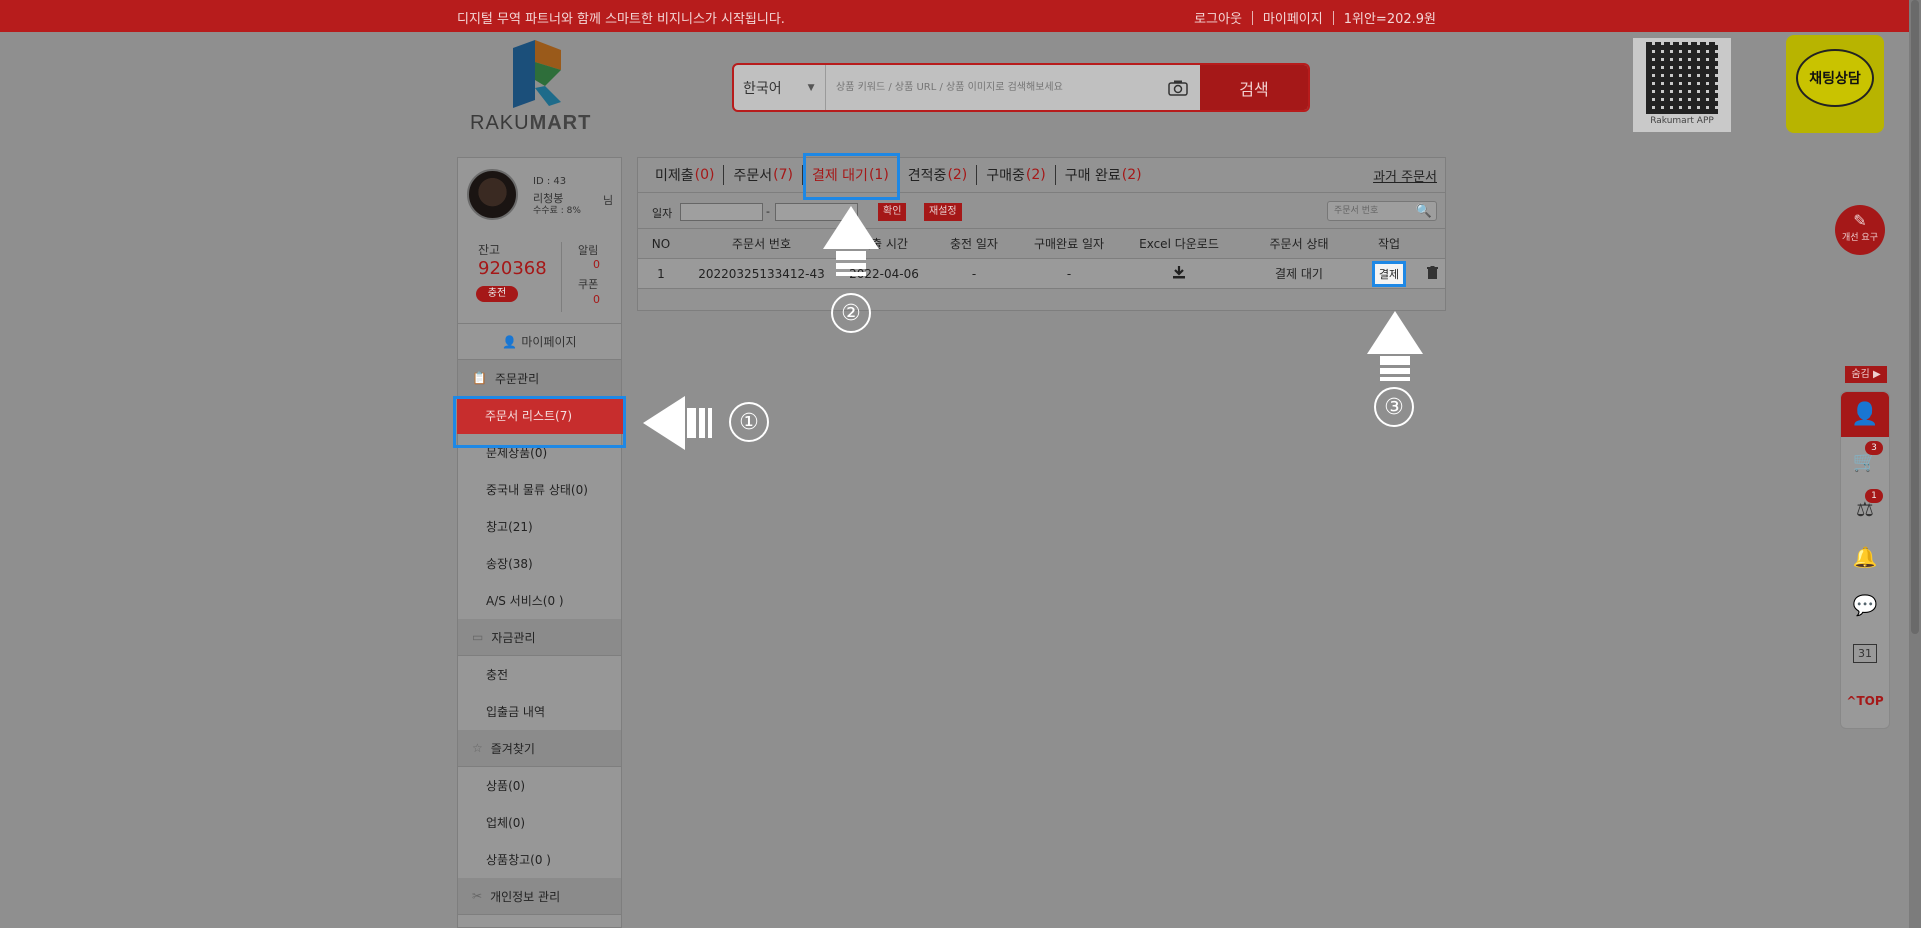 This screenshot has width=1921, height=928. What do you see at coordinates (478, 637) in the screenshot?
I see `card-icon: ▭` at bounding box center [478, 637].